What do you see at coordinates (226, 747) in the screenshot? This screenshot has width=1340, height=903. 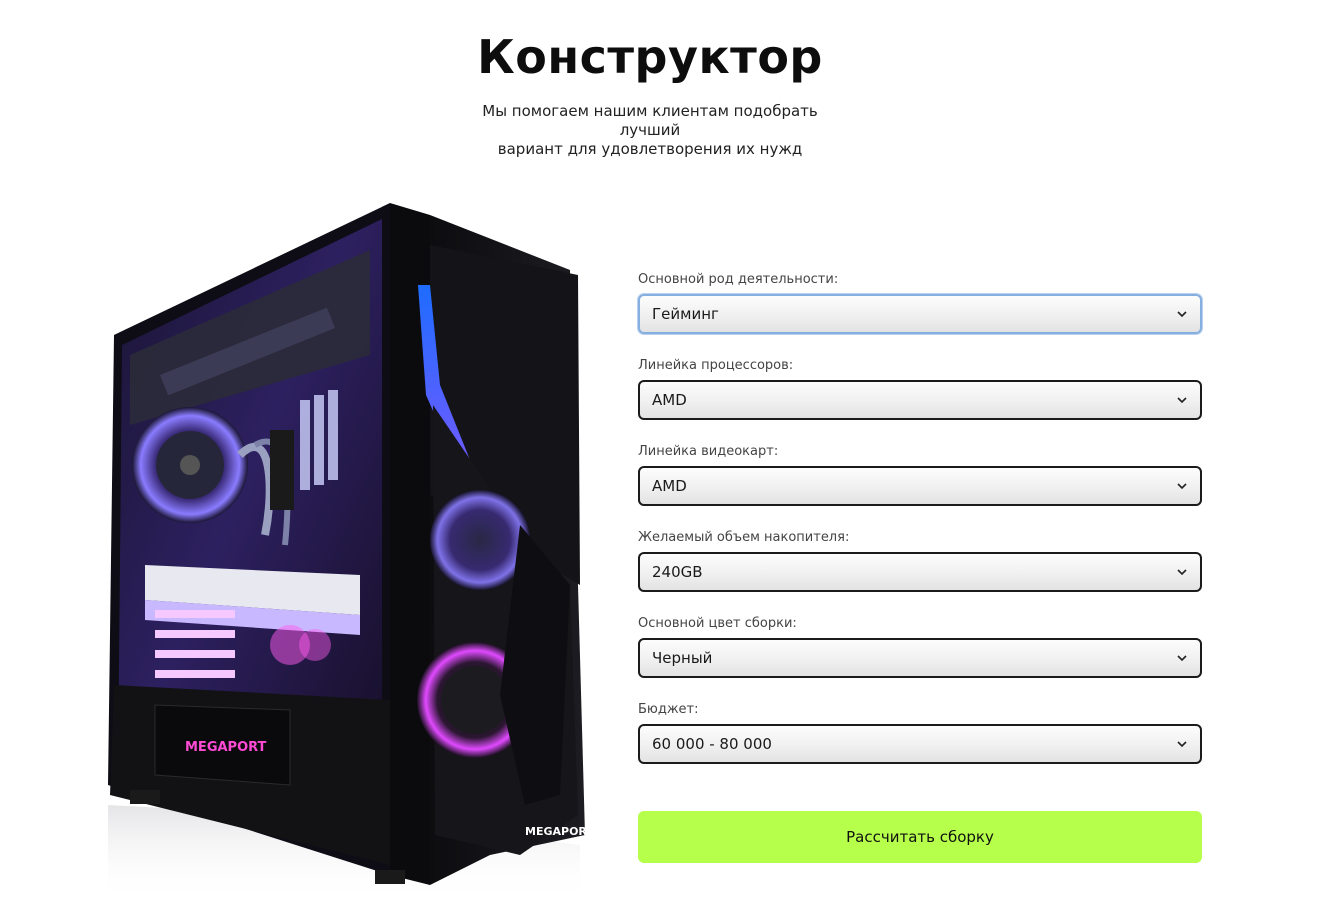 I see `brand-logo-side: MEGAPORT` at bounding box center [226, 747].